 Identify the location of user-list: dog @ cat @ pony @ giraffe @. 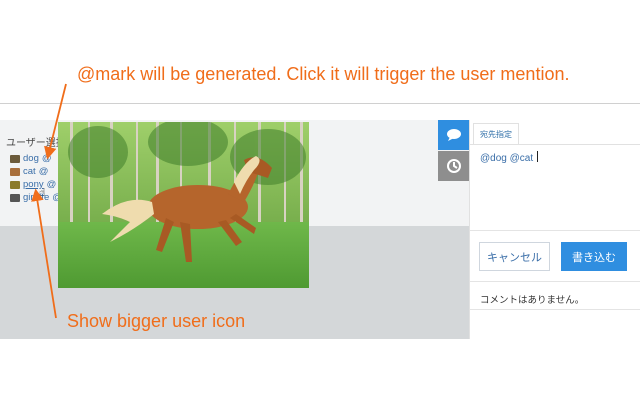
(34, 178).